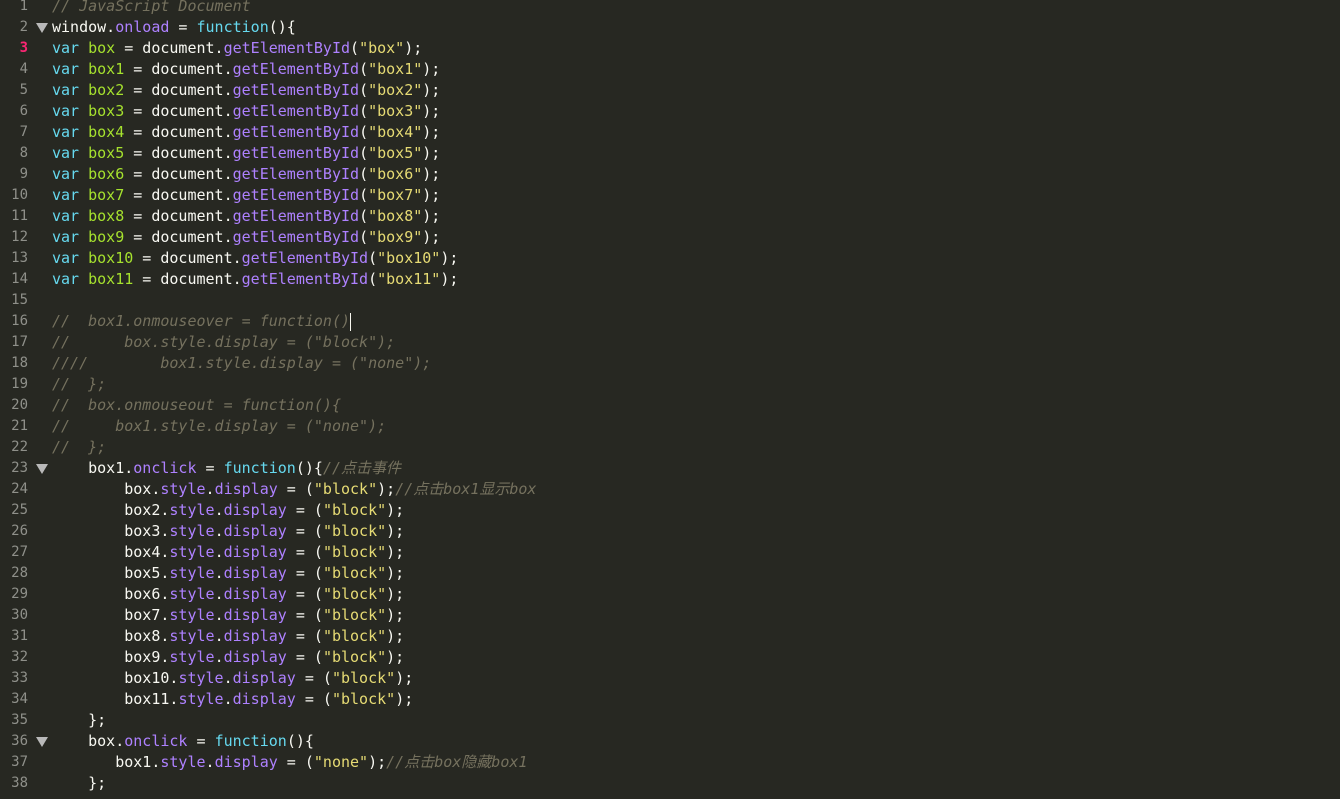  What do you see at coordinates (19, 363) in the screenshot?
I see `line-number: 18` at bounding box center [19, 363].